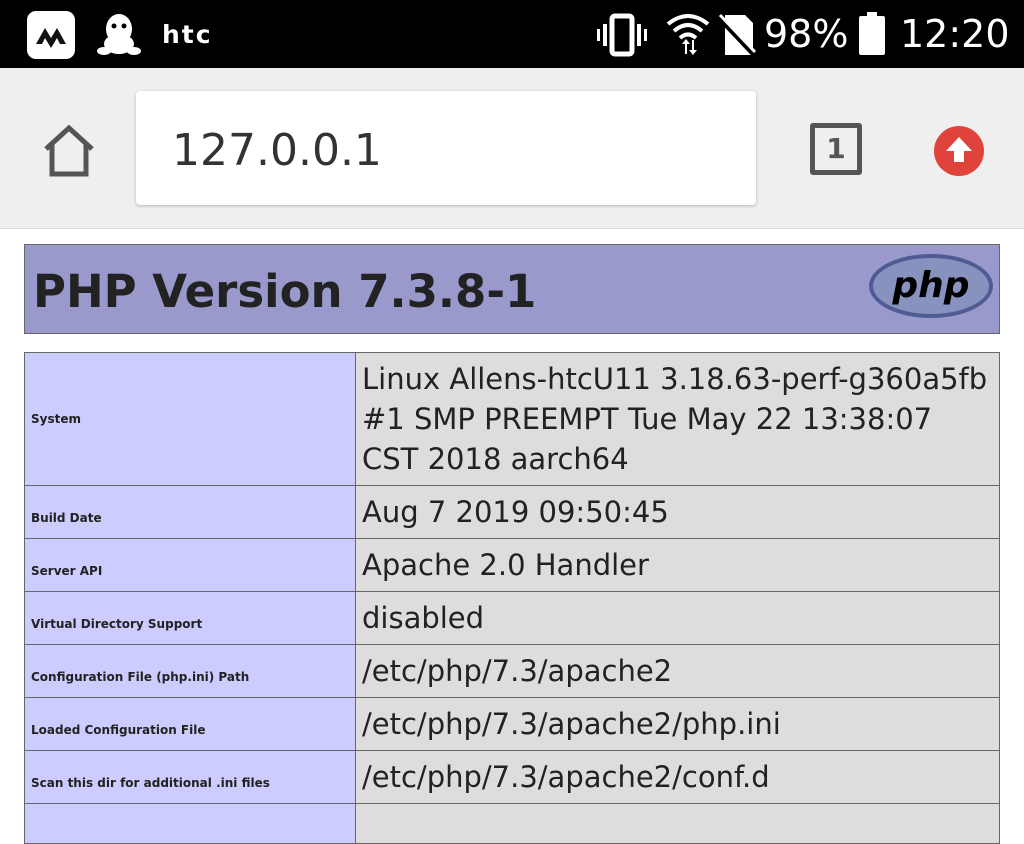 This screenshot has height=844, width=1024. Describe the element at coordinates (119, 36) in the screenshot. I see `qq-penguin-icon` at that location.